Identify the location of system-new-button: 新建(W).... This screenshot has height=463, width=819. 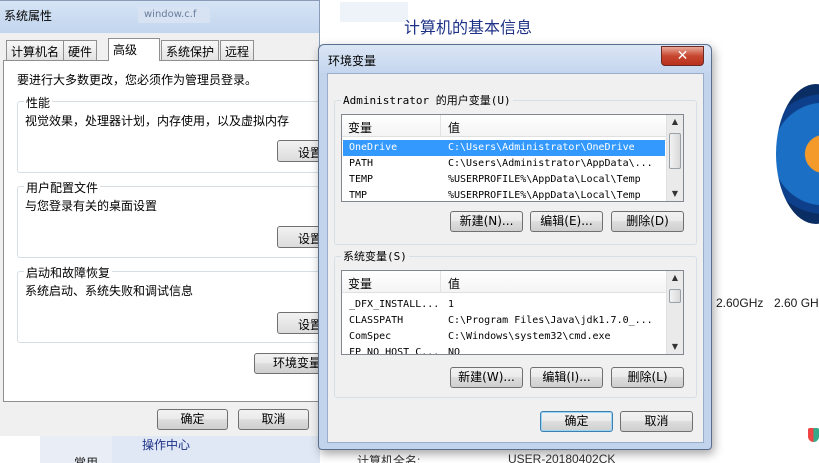
(486, 377).